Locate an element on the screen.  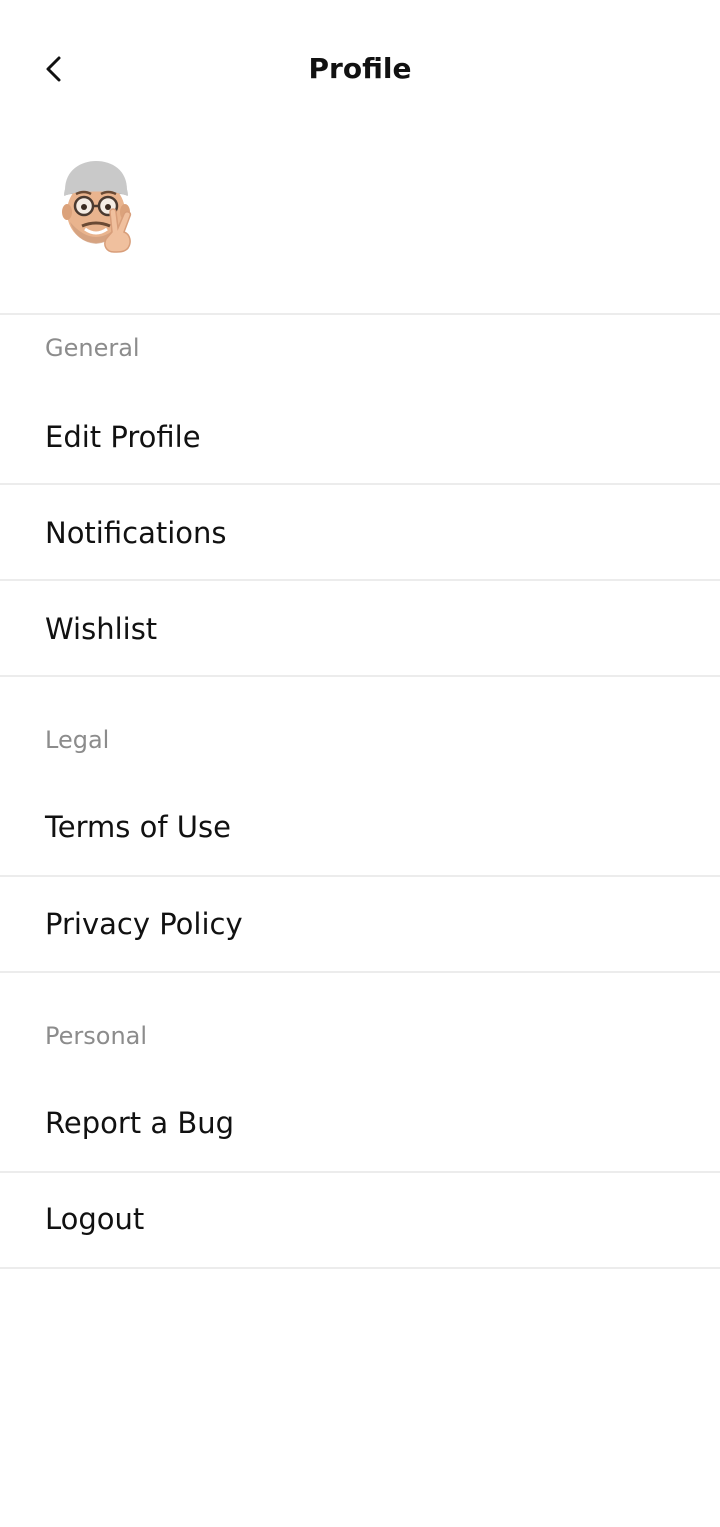
menu-item-label: Edit Profile is located at coordinates (123, 437).